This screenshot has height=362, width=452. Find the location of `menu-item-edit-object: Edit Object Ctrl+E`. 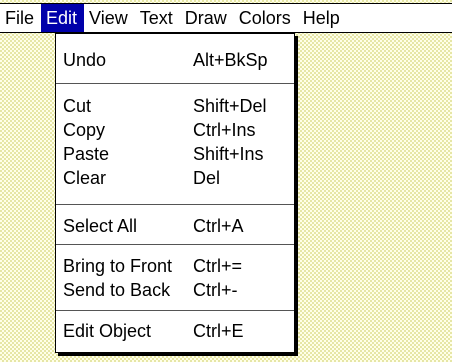

menu-item-edit-object: Edit Object Ctrl+E is located at coordinates (175, 331).